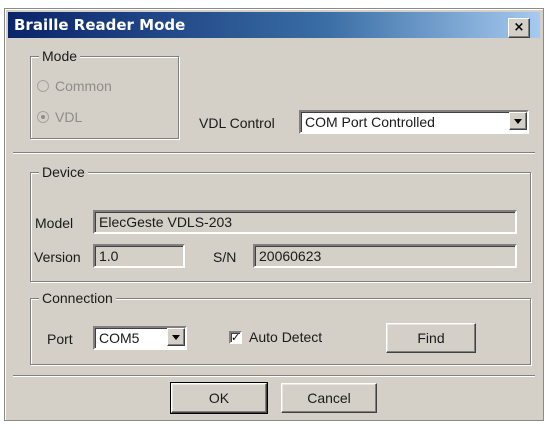  What do you see at coordinates (69, 117) in the screenshot?
I see `mode-vdl-label: VDL` at bounding box center [69, 117].